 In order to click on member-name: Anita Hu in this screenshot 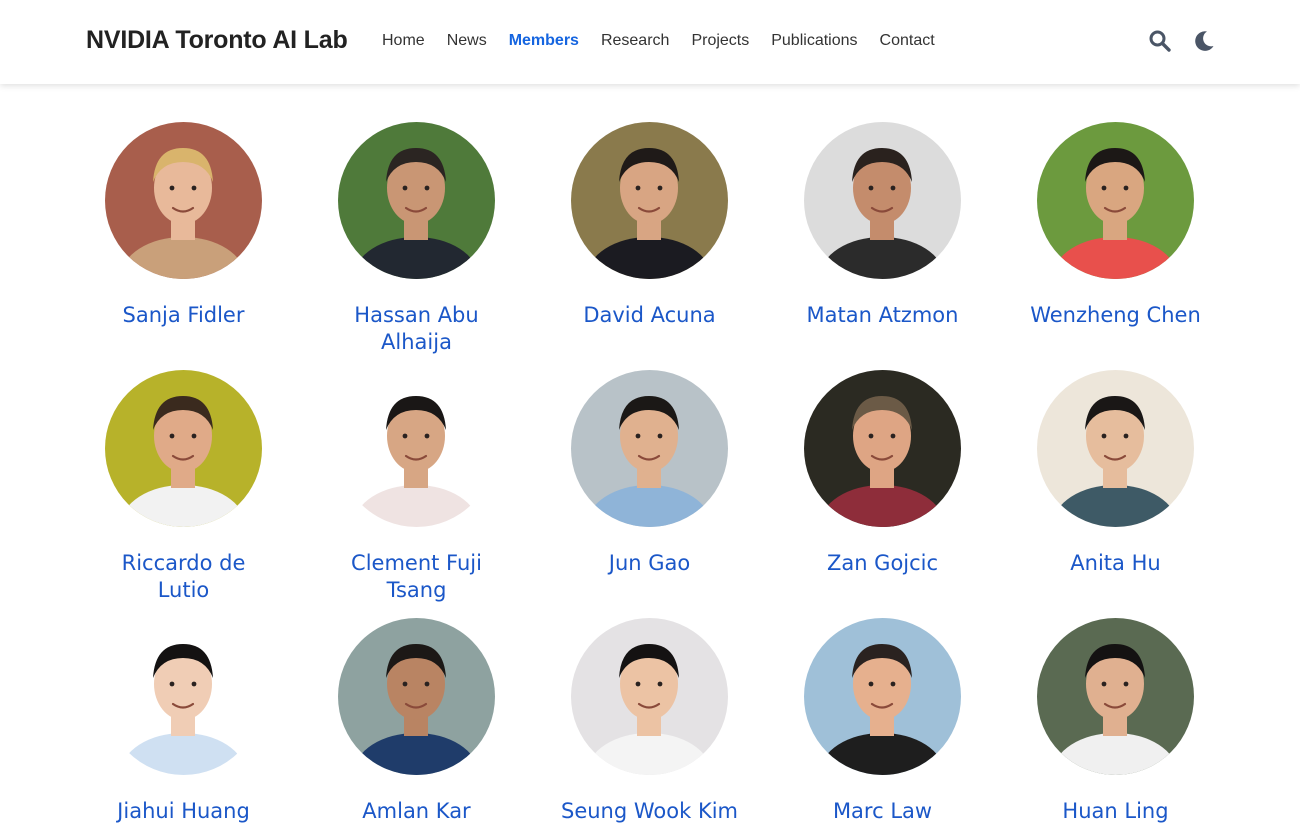, I will do `click(1115, 563)`.